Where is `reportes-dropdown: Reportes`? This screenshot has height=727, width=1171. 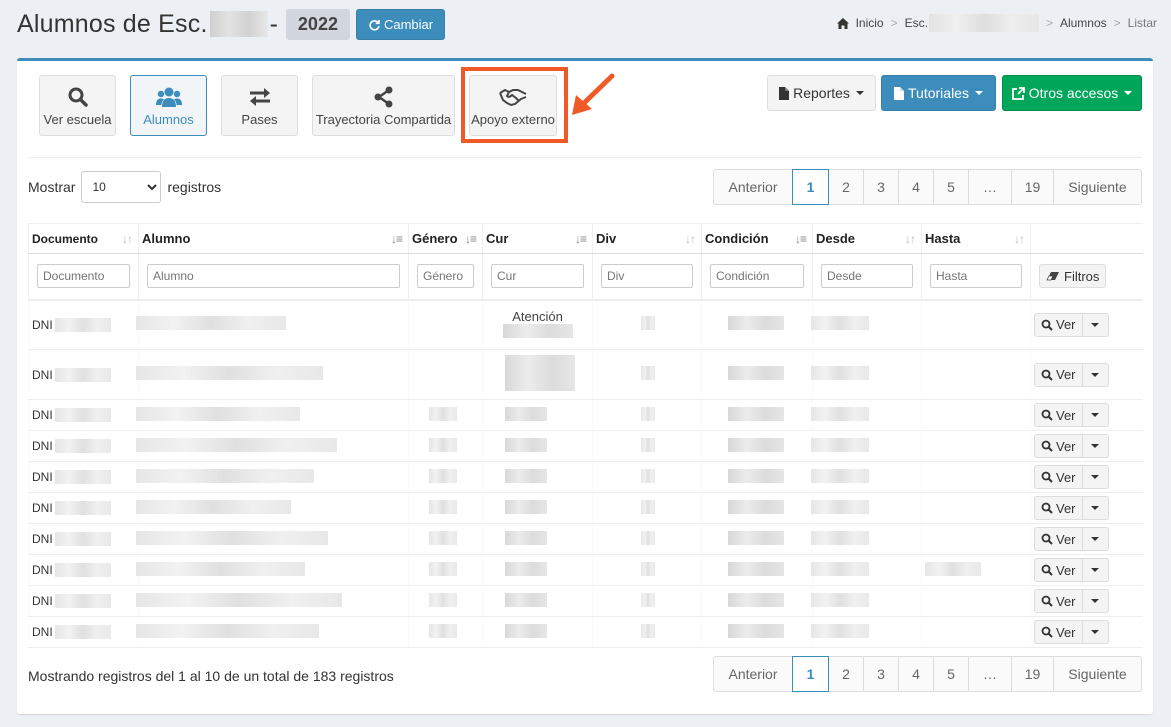 reportes-dropdown: Reportes is located at coordinates (821, 93).